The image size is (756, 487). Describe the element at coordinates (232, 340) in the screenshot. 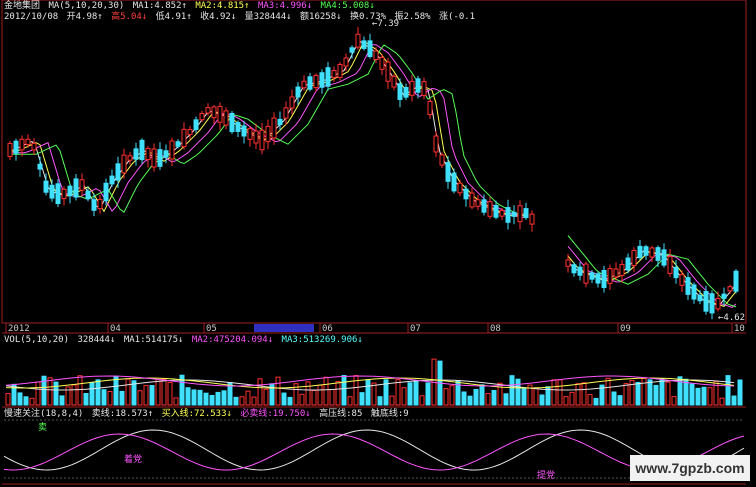

I see `vol-ma2: MA2:475204.094↓` at that location.